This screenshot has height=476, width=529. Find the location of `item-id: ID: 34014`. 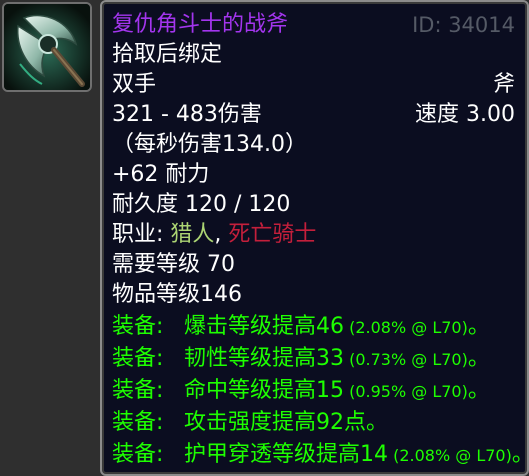

item-id: ID: 34014 is located at coordinates (463, 25).